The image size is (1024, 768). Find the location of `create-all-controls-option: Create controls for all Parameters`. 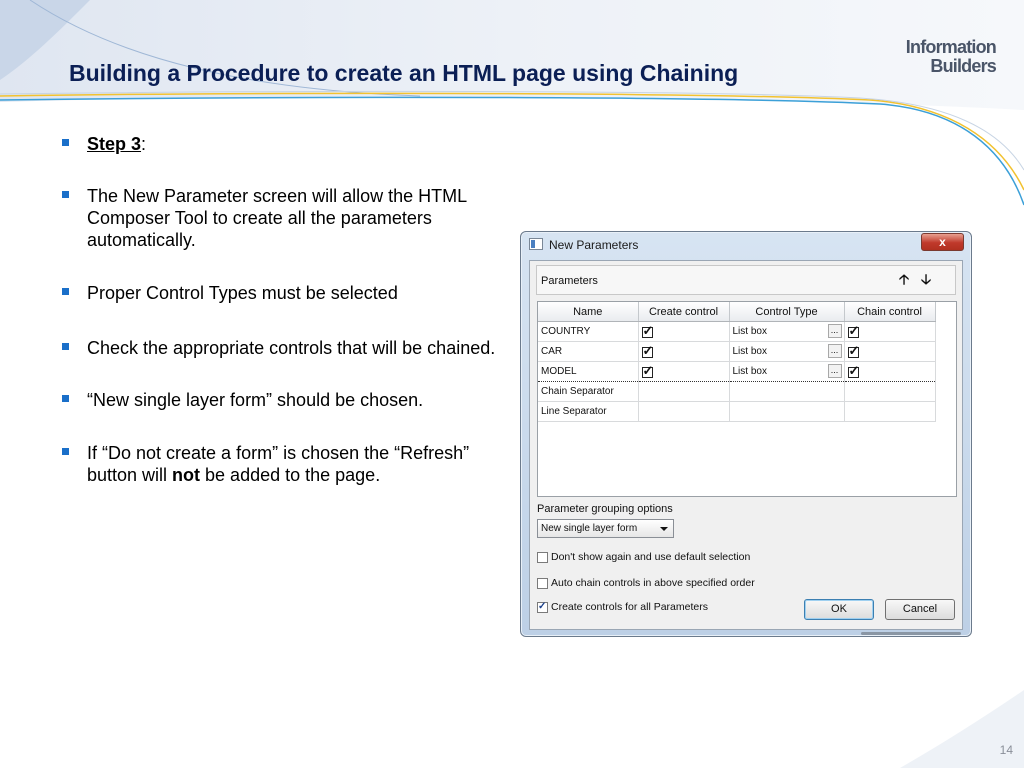

create-all-controls-option: Create controls for all Parameters is located at coordinates (622, 607).